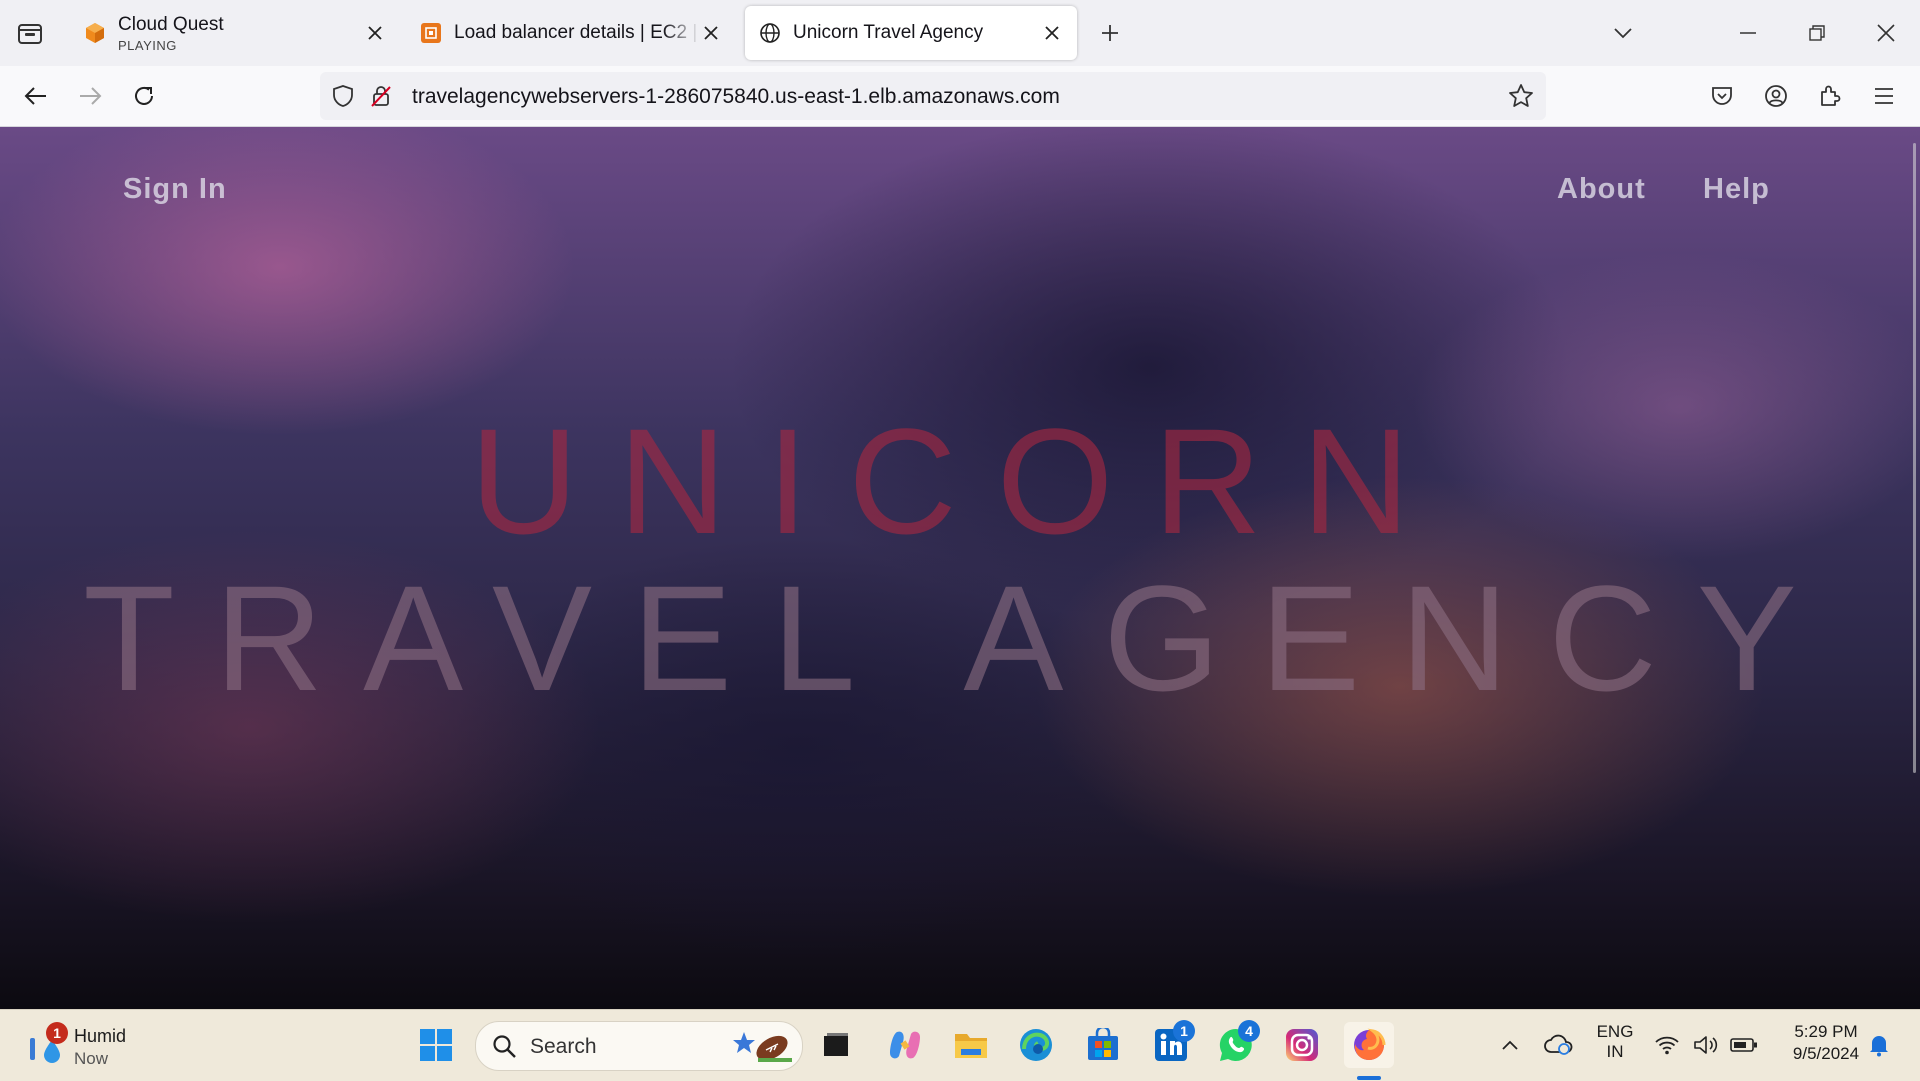  Describe the element at coordinates (1879, 1045) in the screenshot. I see `notification-bell-icon` at that location.